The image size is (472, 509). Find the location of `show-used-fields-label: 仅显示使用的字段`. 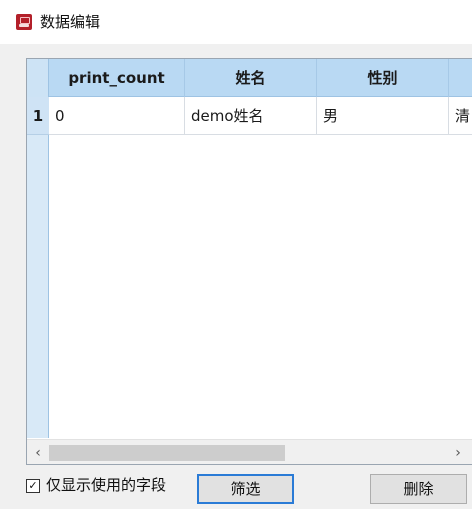

show-used-fields-label: 仅显示使用的字段 is located at coordinates (106, 485).